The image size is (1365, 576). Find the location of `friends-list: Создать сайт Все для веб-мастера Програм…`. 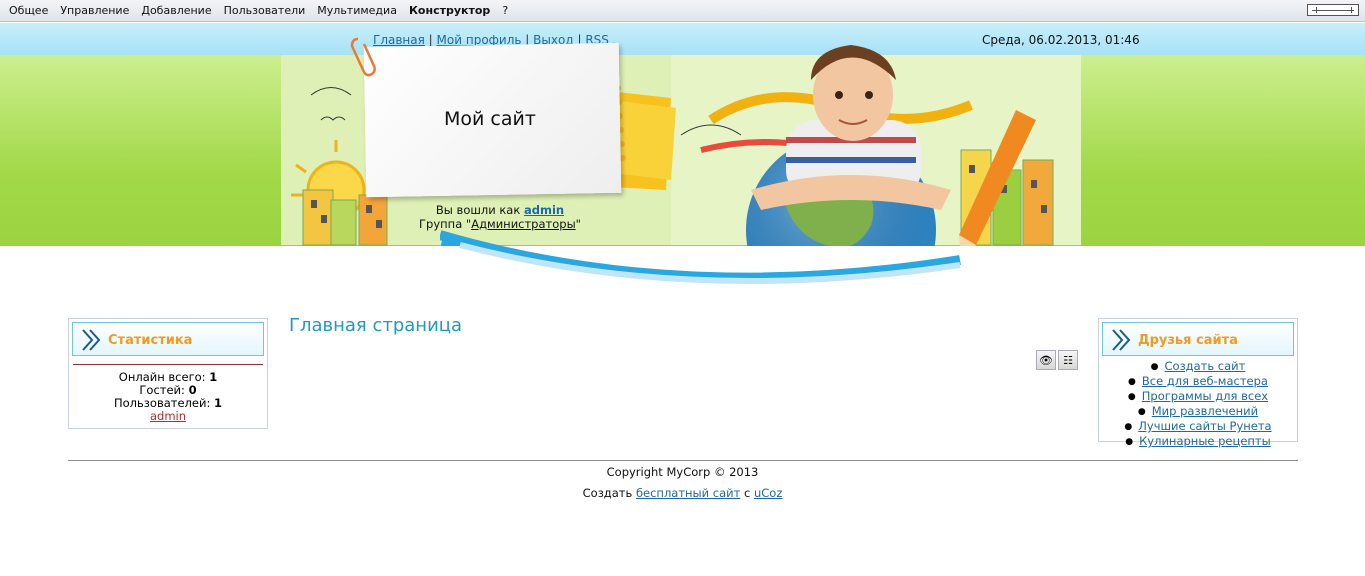

friends-list: Создать сайт Все для веб-мастера Програм… is located at coordinates (1198, 405).